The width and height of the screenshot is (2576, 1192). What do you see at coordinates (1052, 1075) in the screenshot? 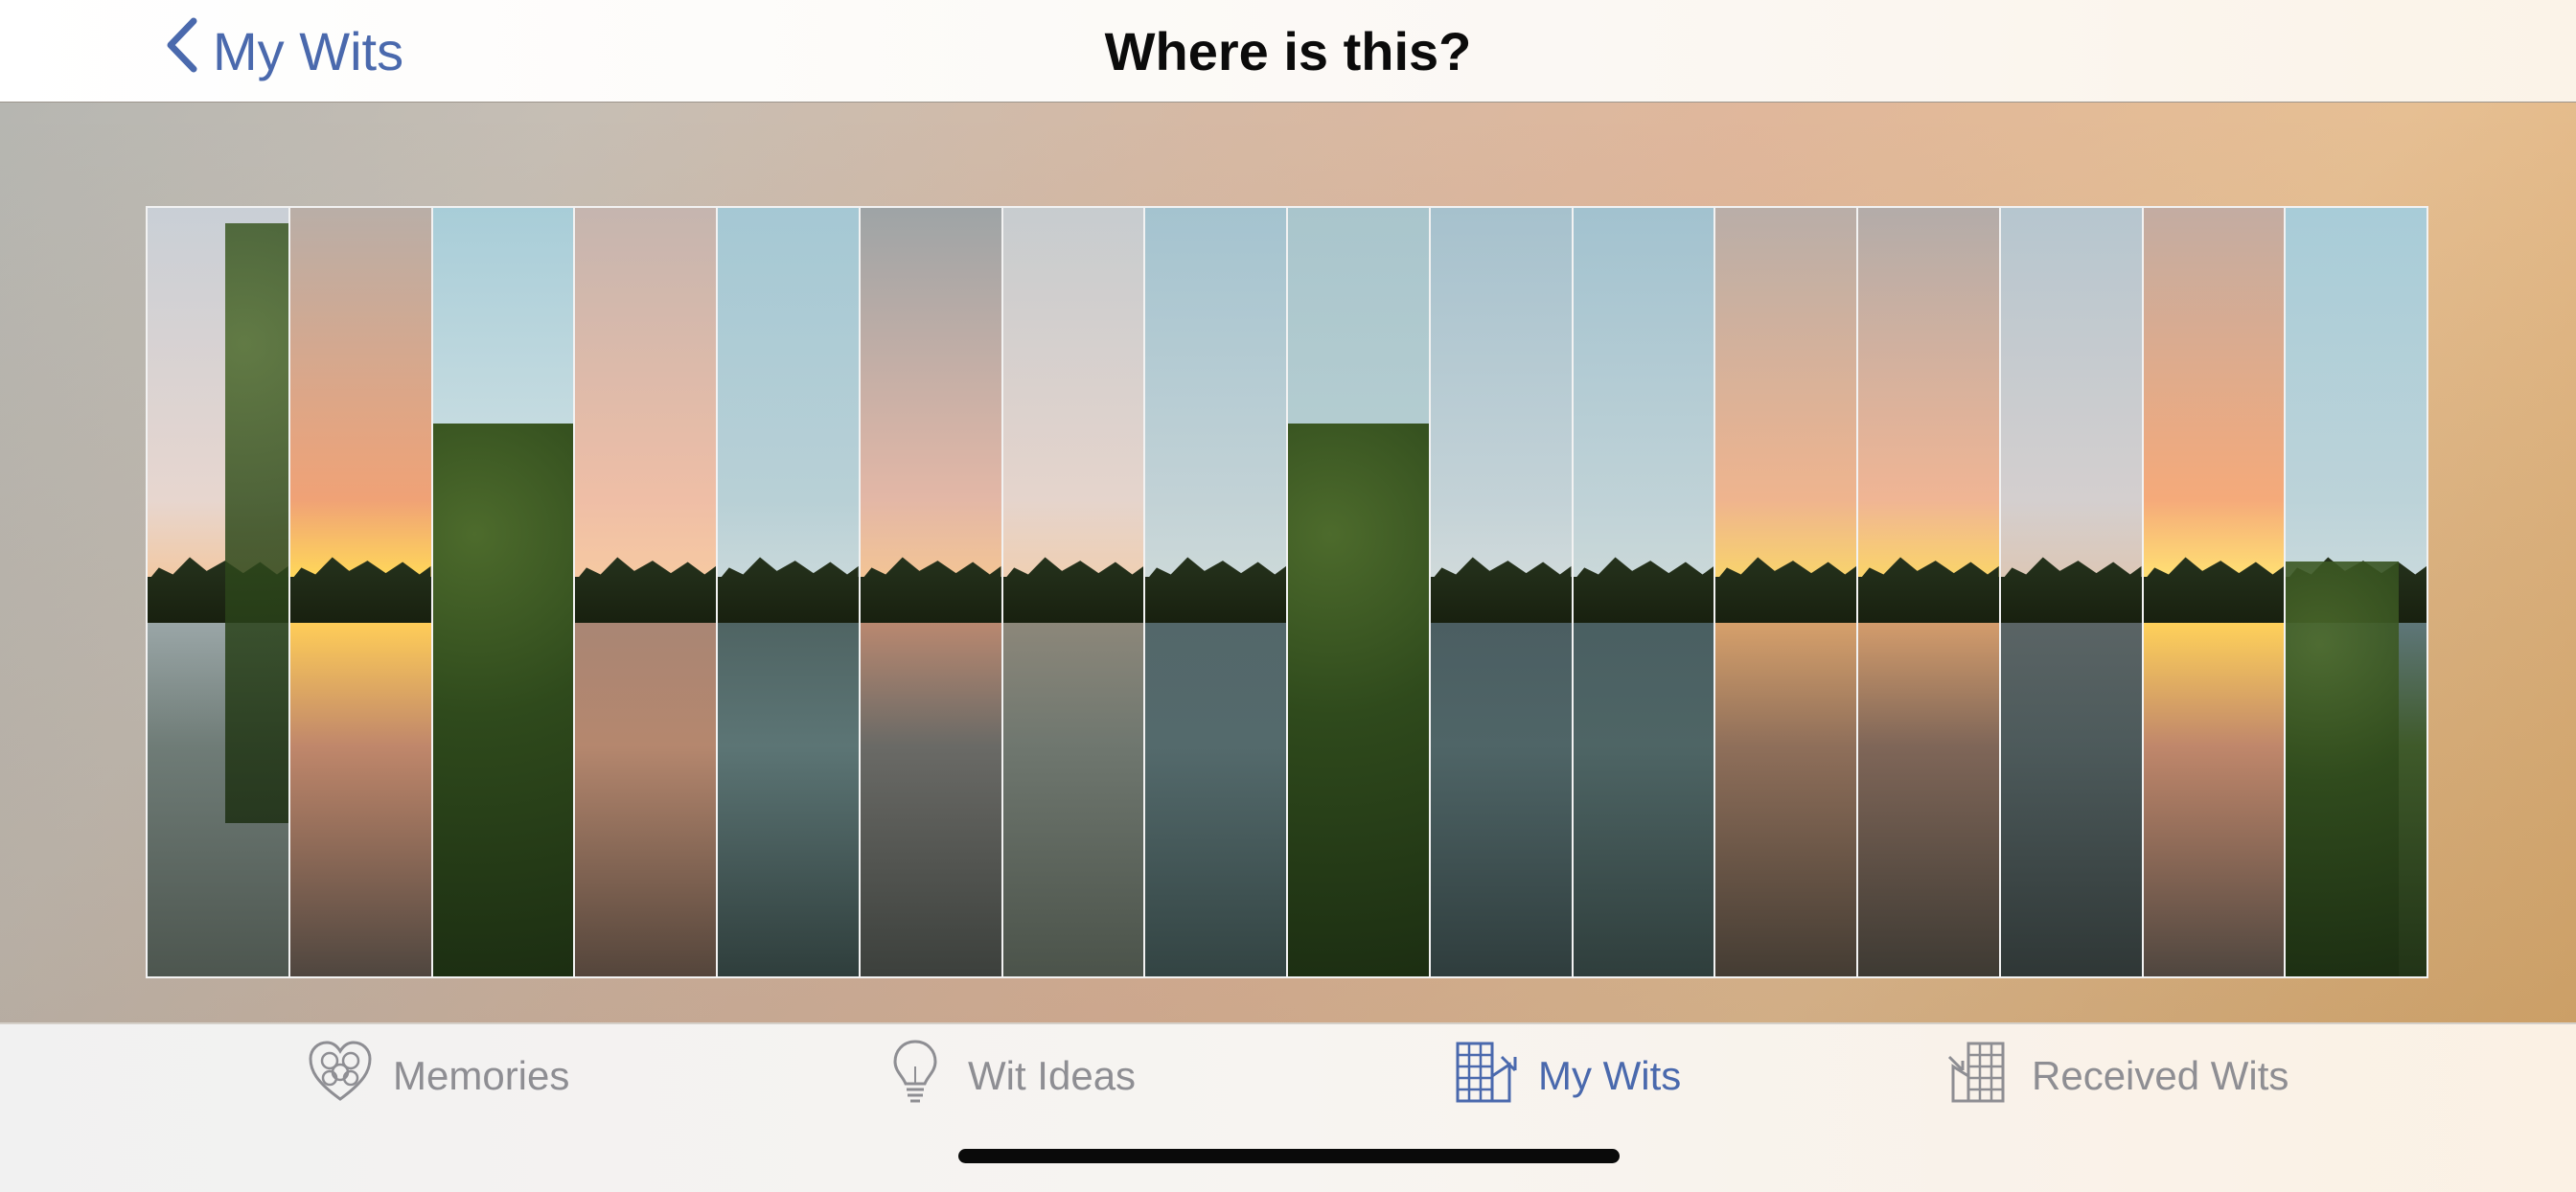
I see `tab-label-wit-ideas: Wit Ideas` at bounding box center [1052, 1075].